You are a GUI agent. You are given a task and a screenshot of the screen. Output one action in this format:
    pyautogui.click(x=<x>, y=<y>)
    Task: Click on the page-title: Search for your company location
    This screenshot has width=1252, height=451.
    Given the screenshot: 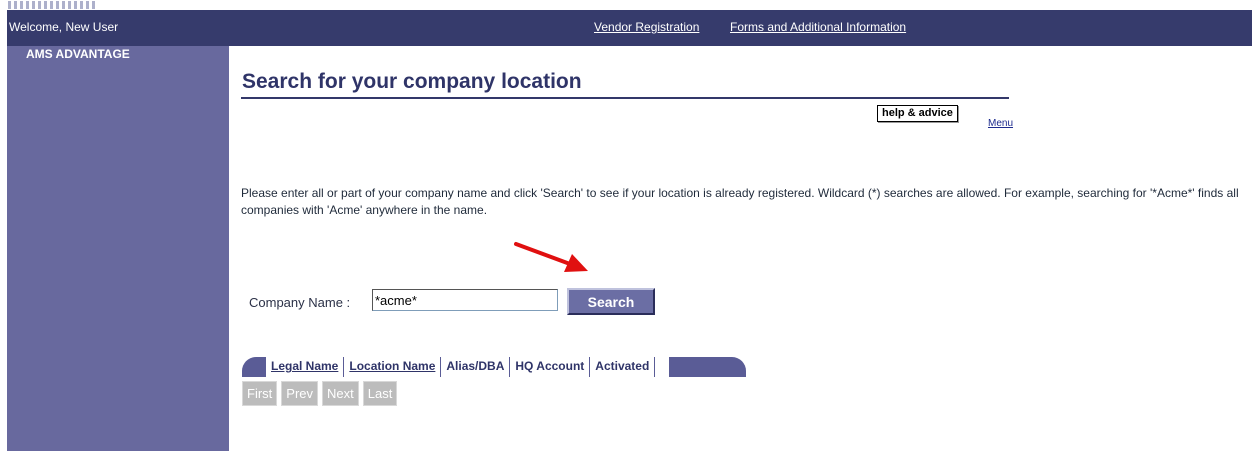 What is the action you would take?
    pyautogui.click(x=412, y=81)
    